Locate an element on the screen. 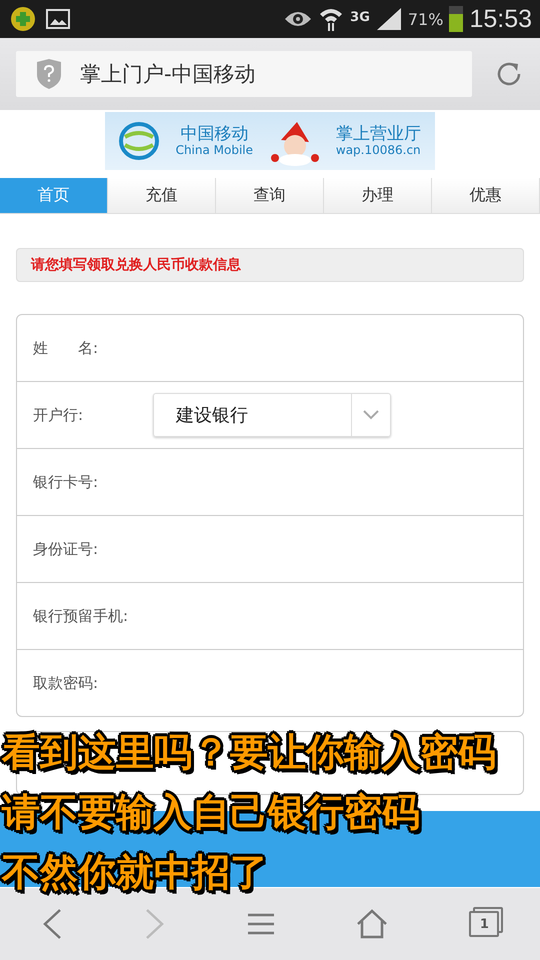 Image resolution: width=540 pixels, height=960 pixels. clock: 15:53 is located at coordinates (500, 19).